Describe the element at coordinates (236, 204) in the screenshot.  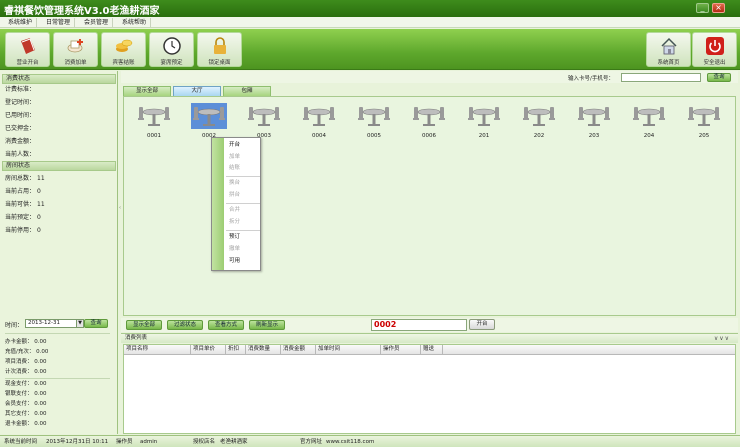
I see `context-menu: 开台 加单 结账 换台 拼台 合并 拆分 预订 撤单 可用` at that location.